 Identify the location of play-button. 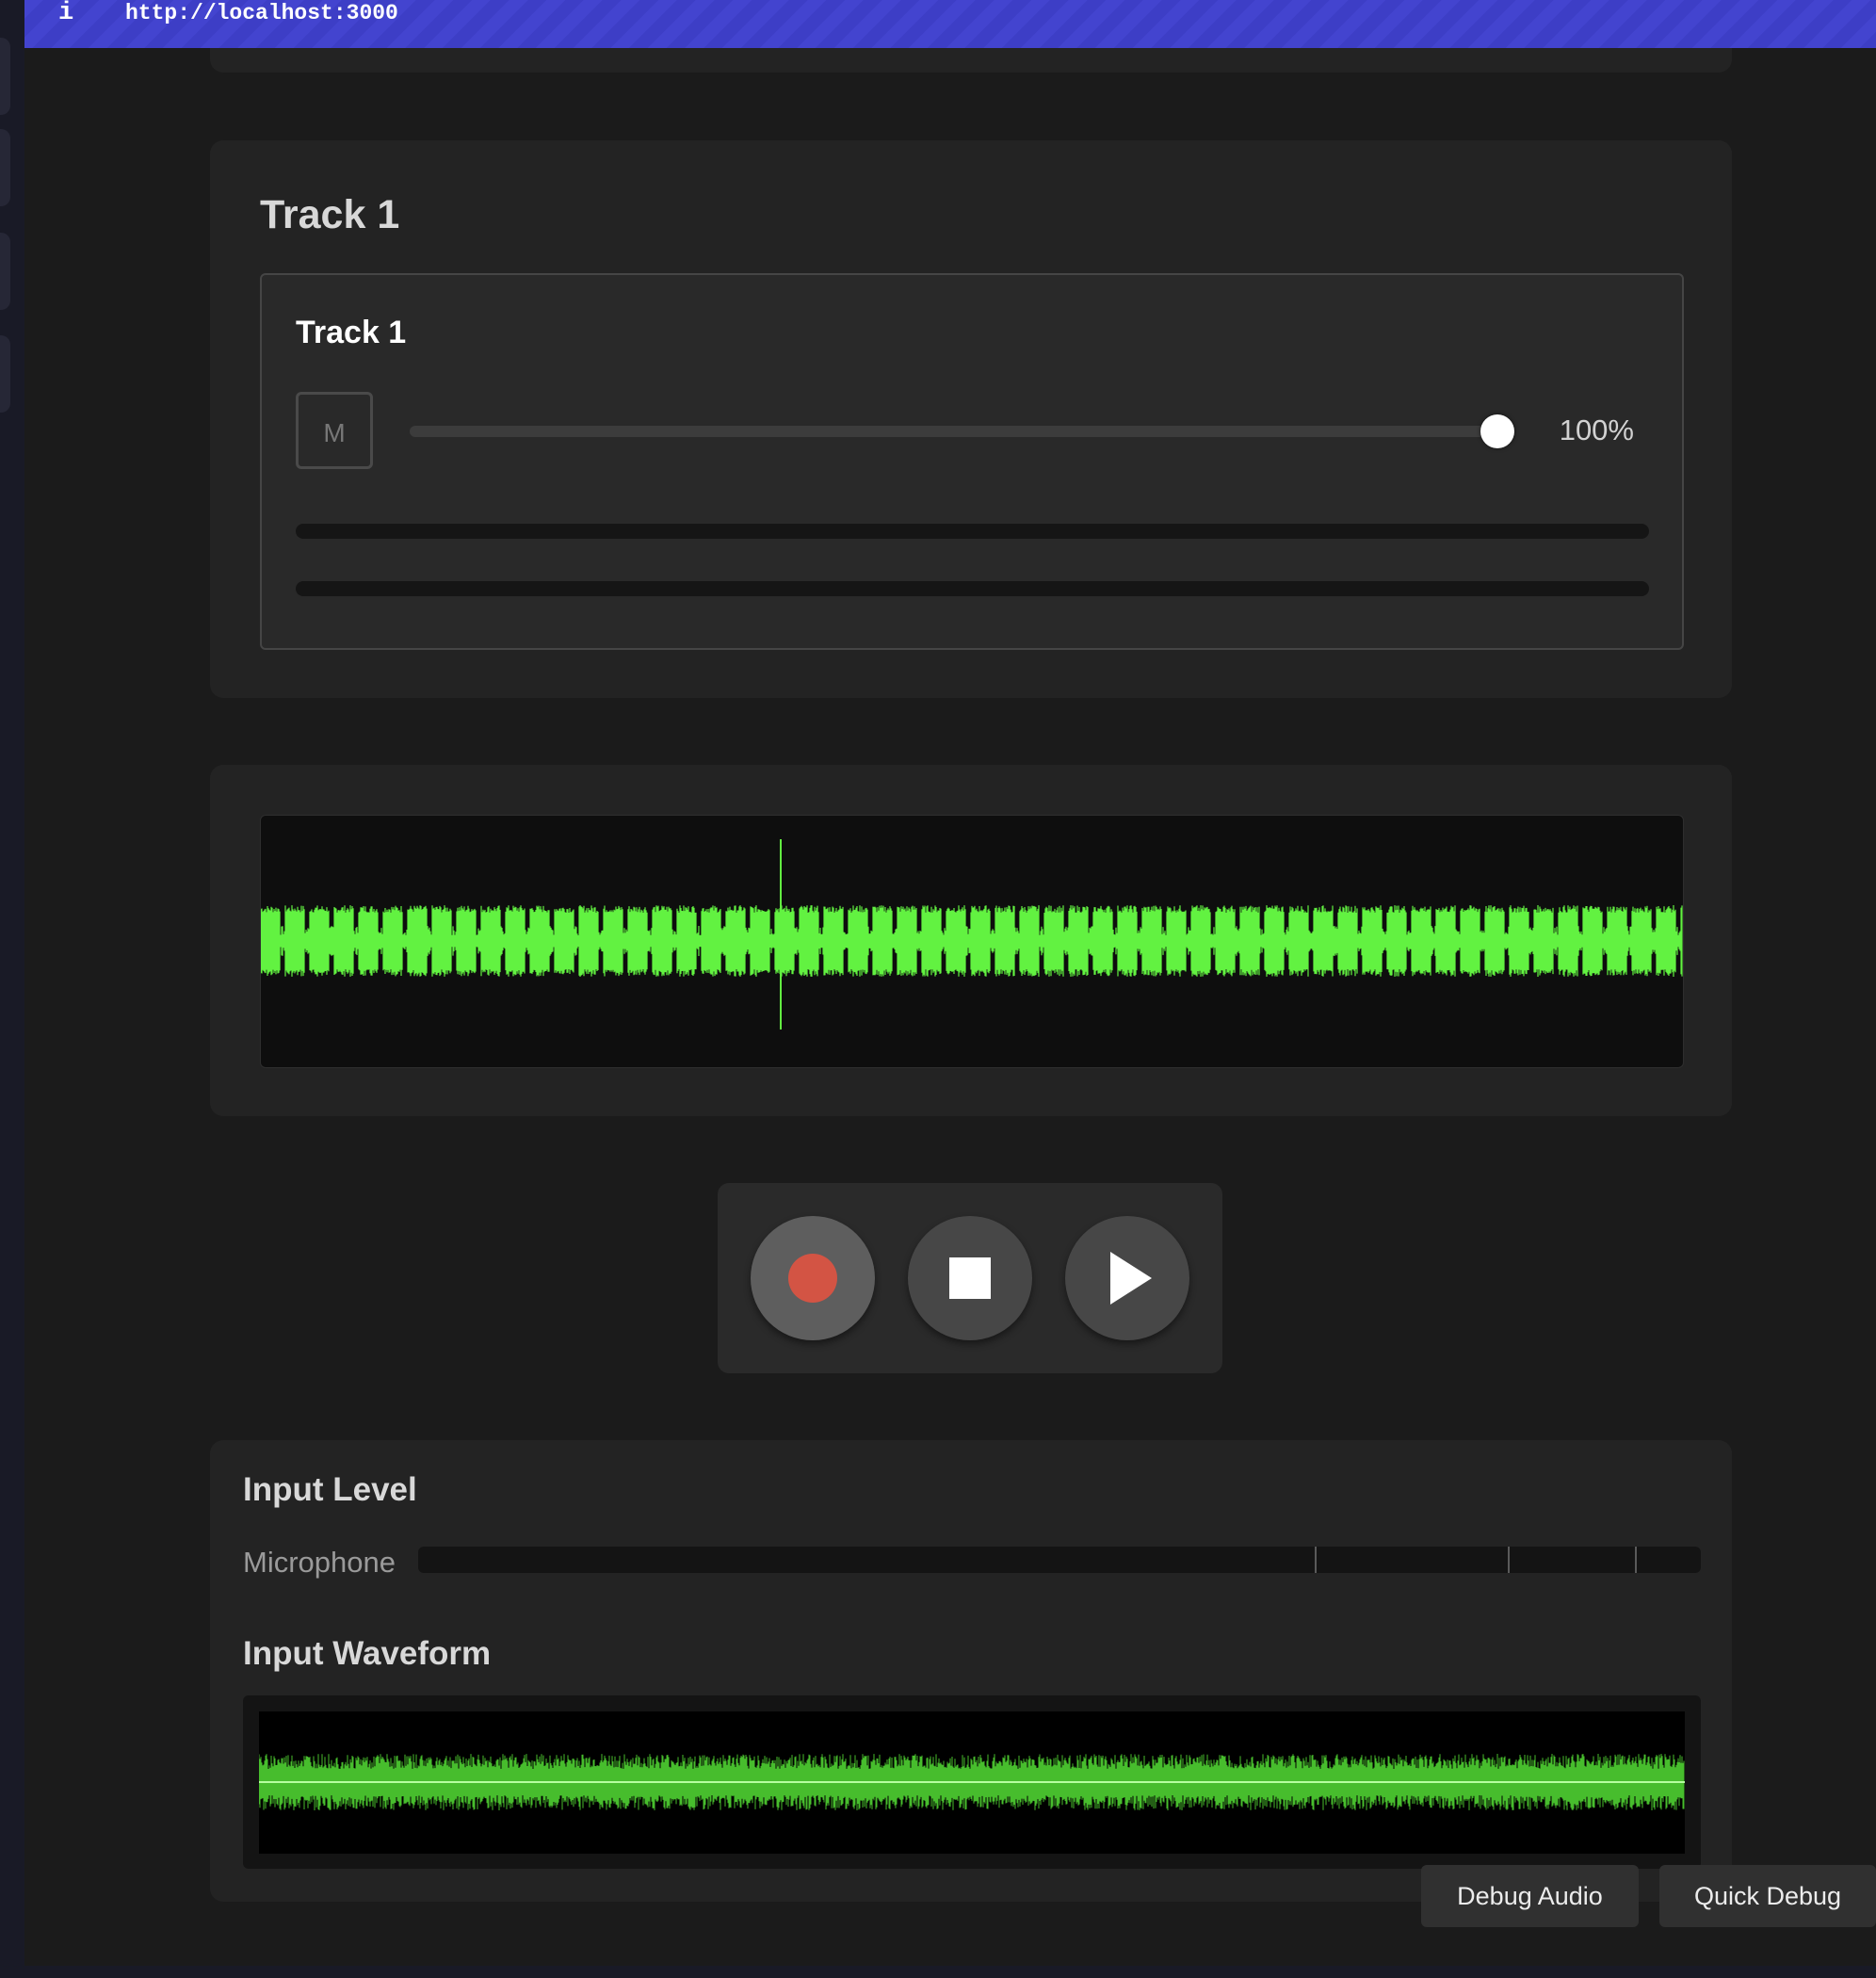
(1127, 1278).